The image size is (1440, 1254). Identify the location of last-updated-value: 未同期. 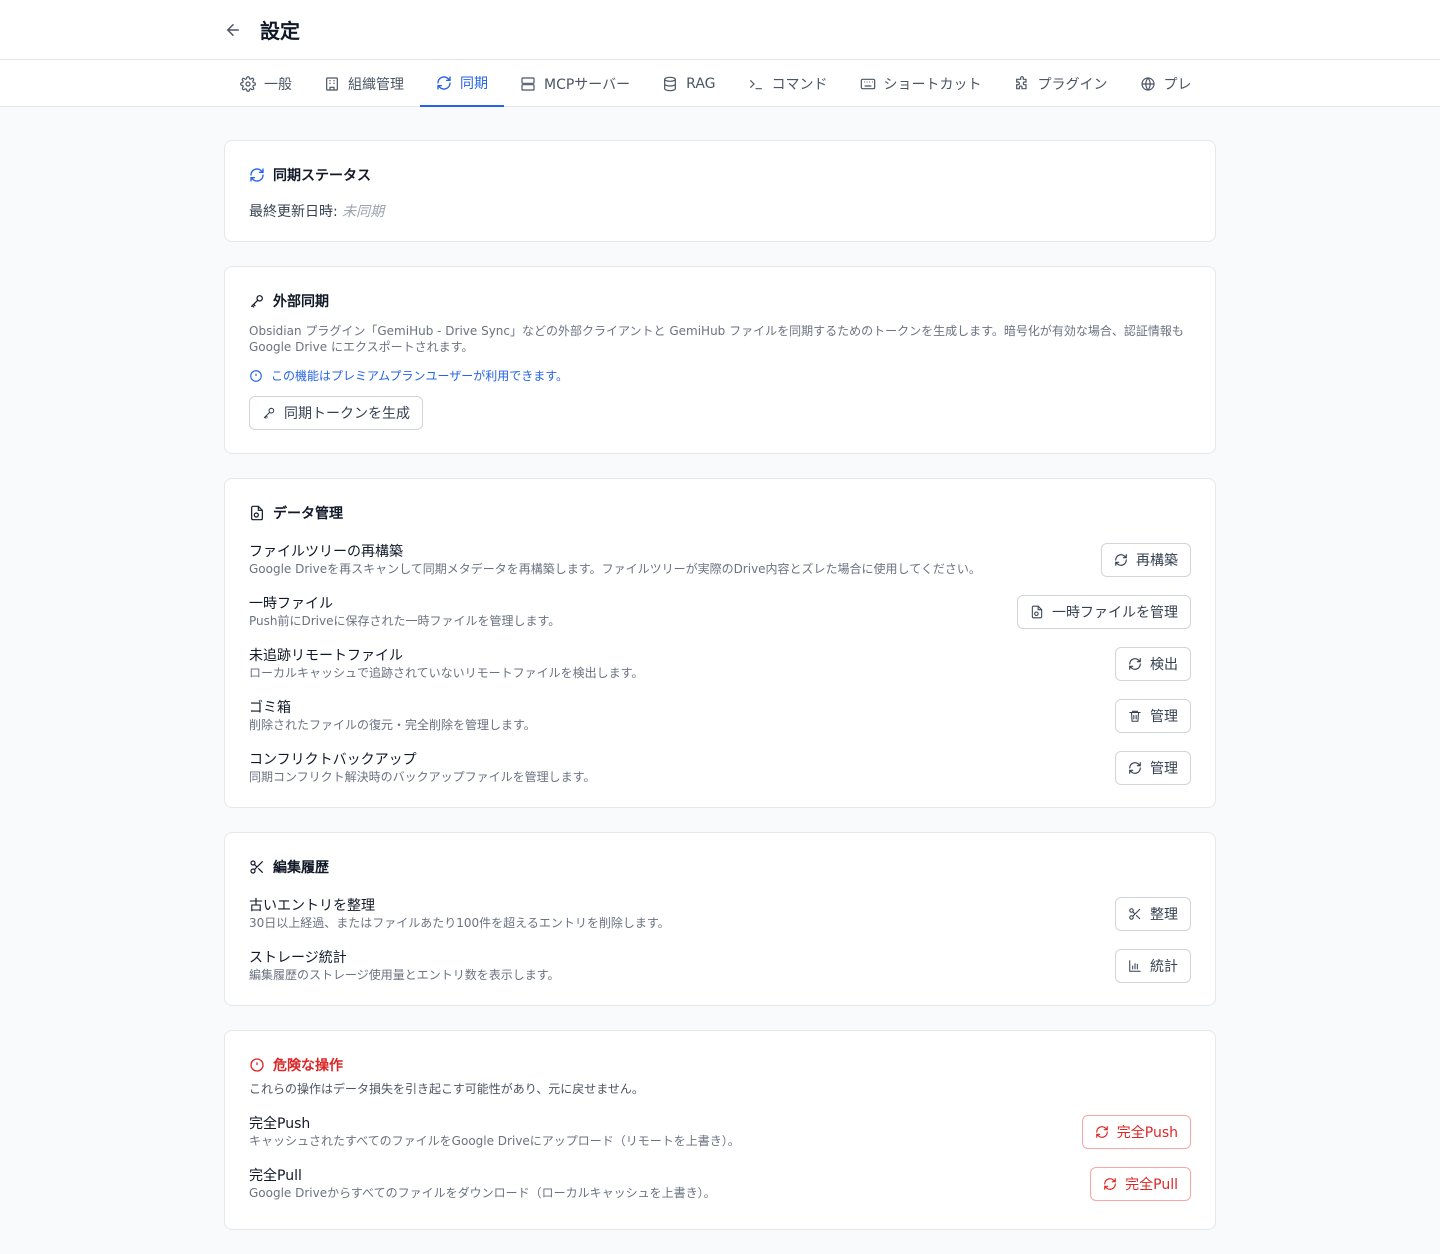
(363, 212).